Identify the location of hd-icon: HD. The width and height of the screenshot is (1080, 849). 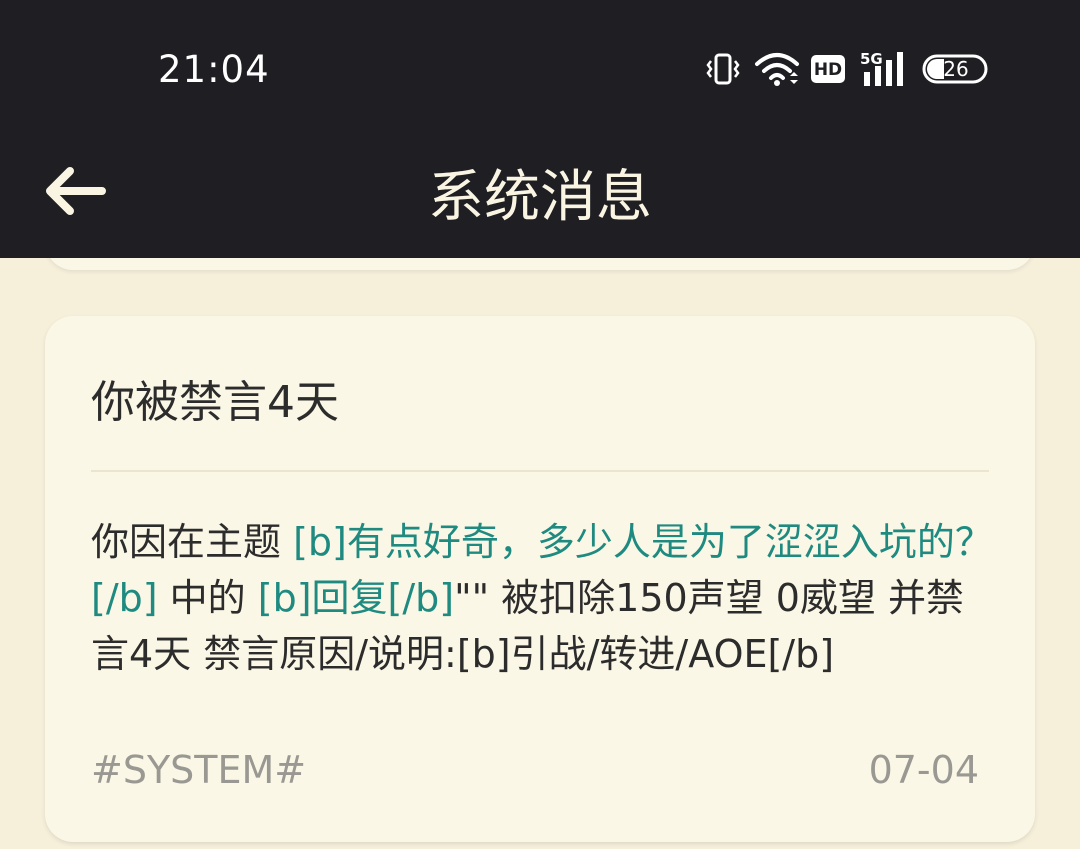
(828, 69).